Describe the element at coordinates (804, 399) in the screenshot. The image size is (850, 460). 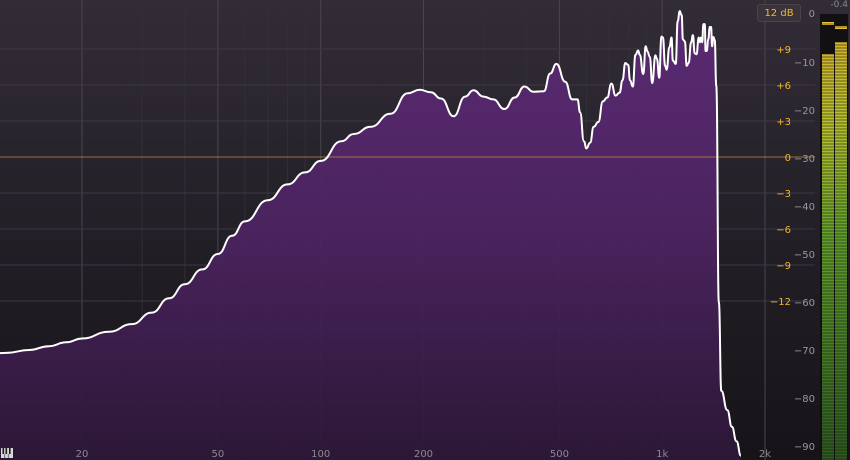
I see `db-label: −80` at that location.